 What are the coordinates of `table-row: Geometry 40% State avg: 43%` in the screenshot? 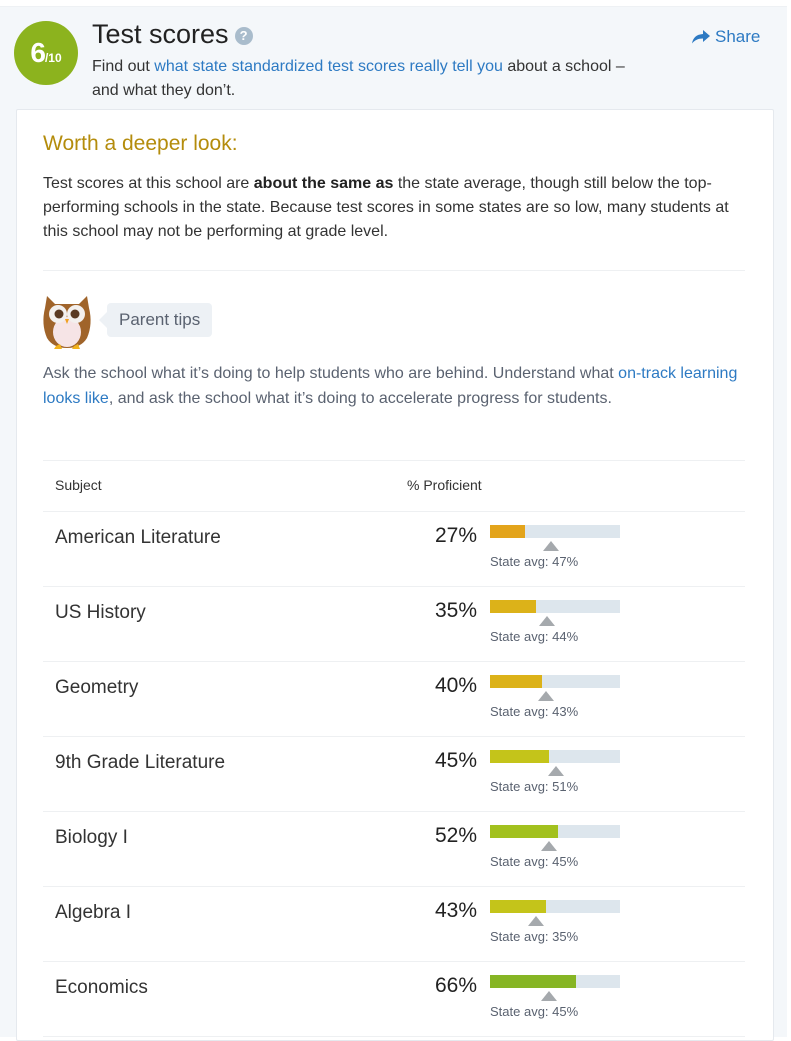 It's located at (394, 699).